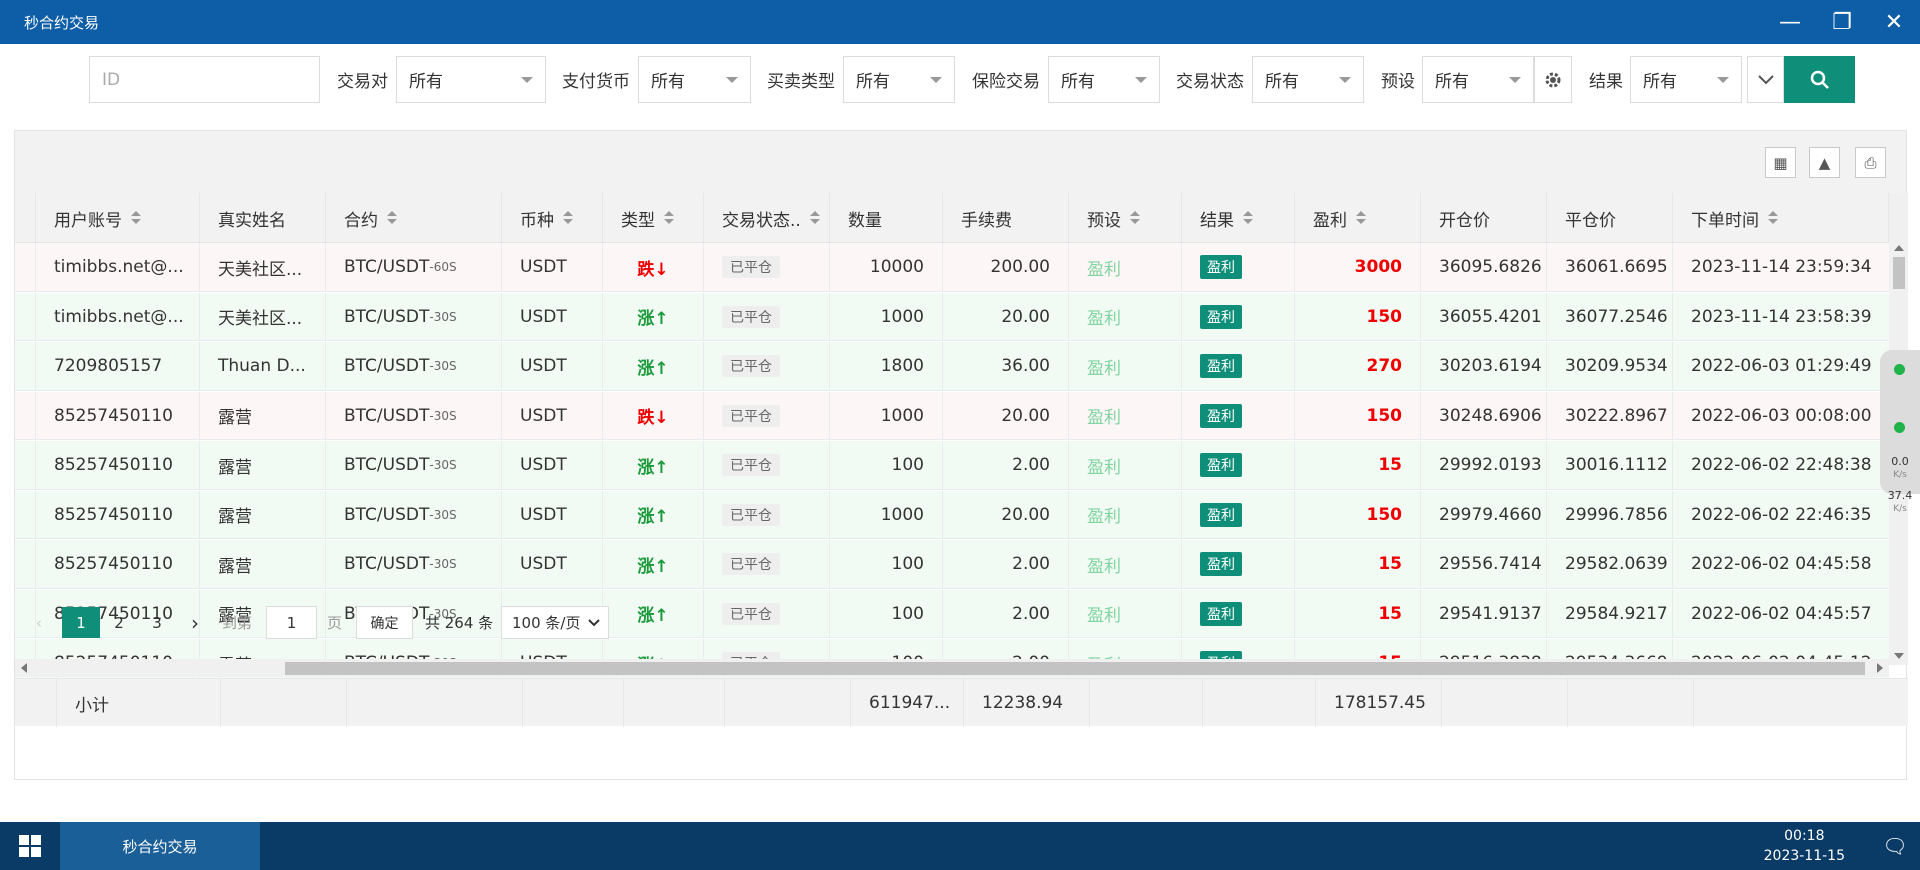 The width and height of the screenshot is (1920, 870). I want to click on header-account: 用户账号, so click(118, 218).